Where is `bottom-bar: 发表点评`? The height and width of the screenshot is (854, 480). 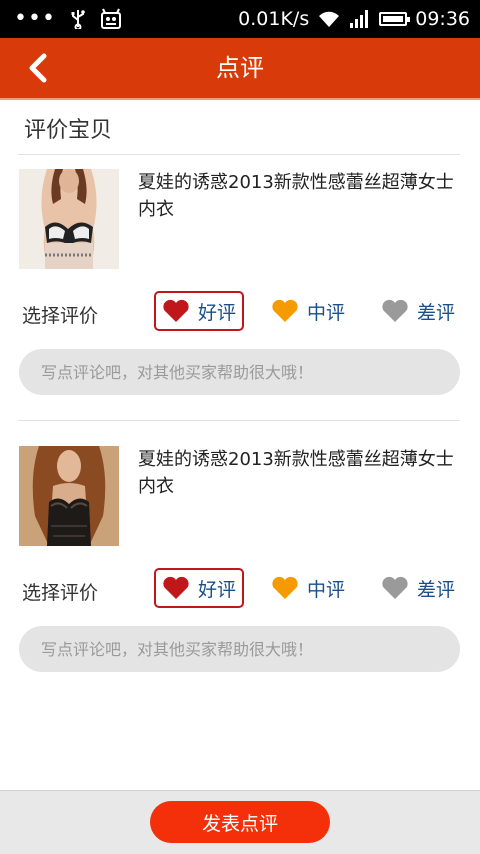
bottom-bar: 发表点评 is located at coordinates (240, 822).